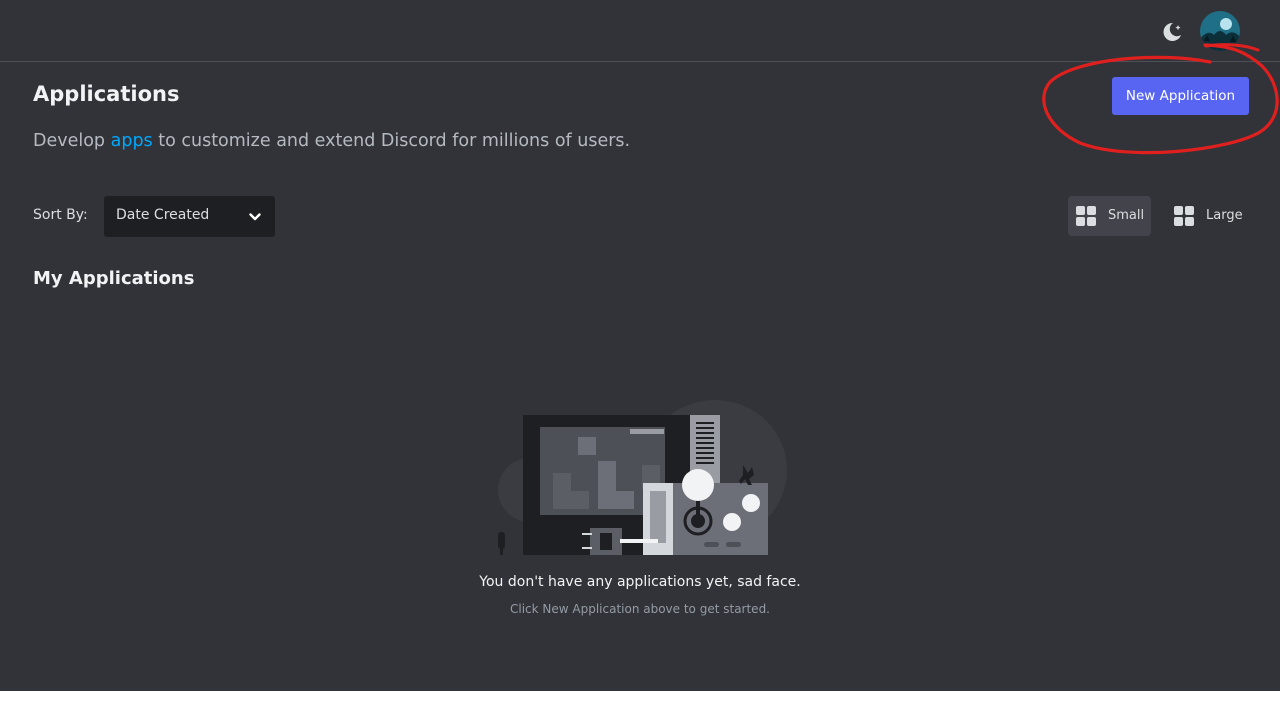  I want to click on subtitle-prefix: Develop, so click(72, 141).